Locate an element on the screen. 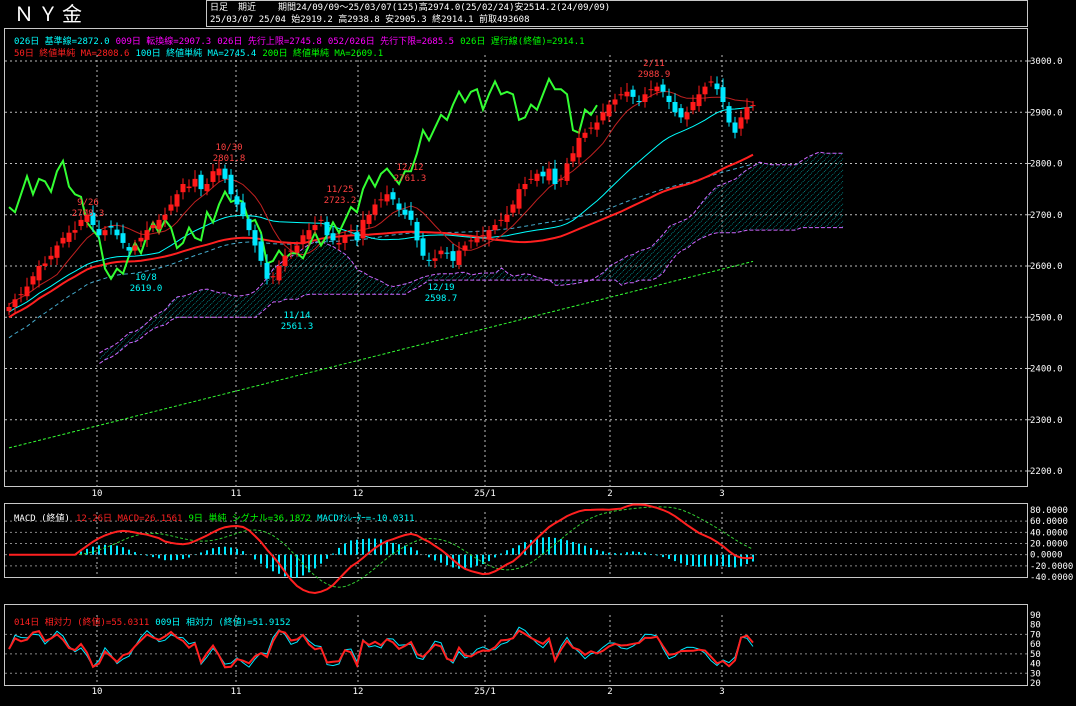  price-xtick-label-0: 10 is located at coordinates (97, 494).